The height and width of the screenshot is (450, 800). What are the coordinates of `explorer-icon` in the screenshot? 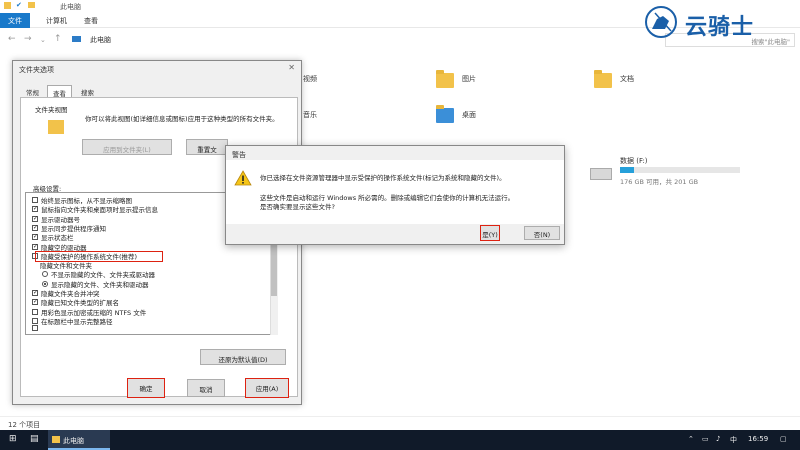 It's located at (56, 439).